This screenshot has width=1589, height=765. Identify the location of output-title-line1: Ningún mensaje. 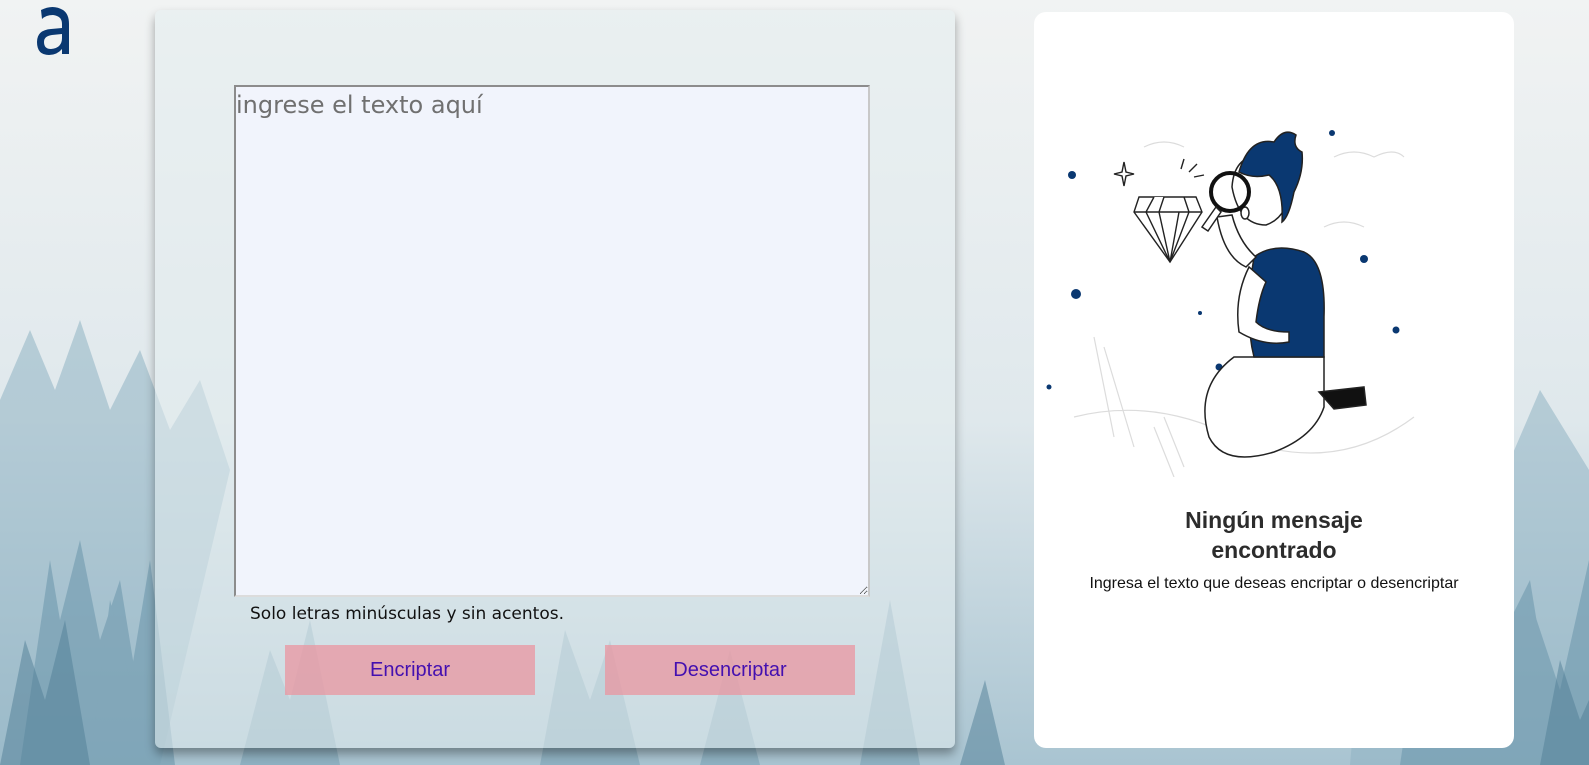
(1274, 520).